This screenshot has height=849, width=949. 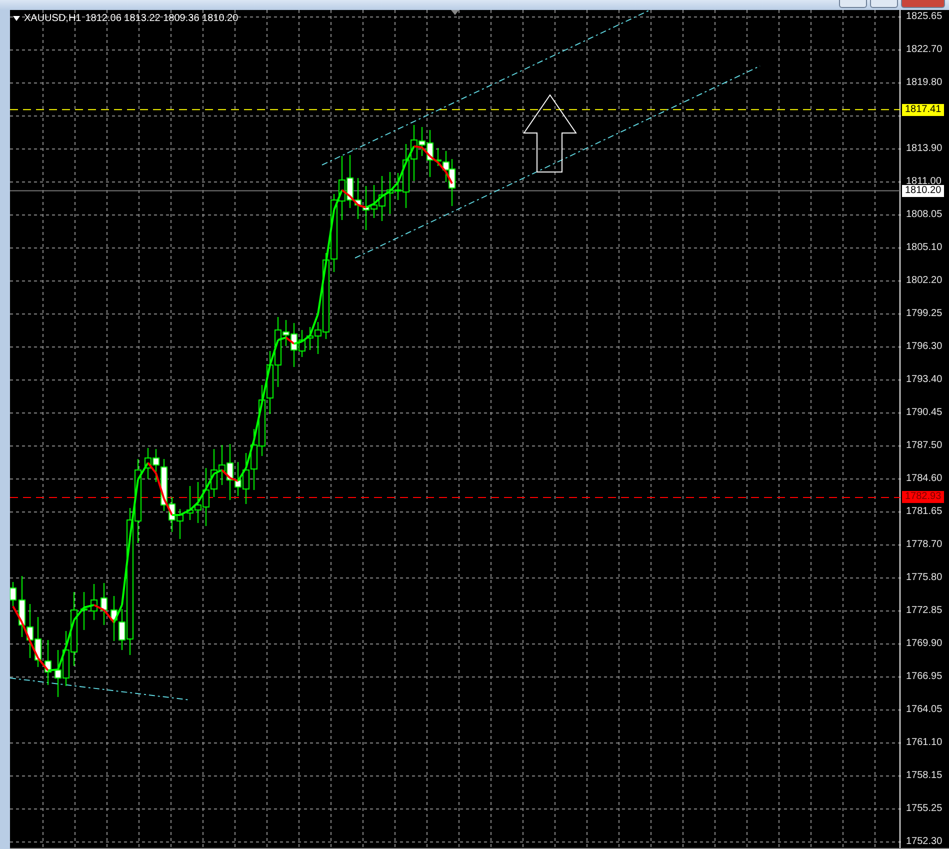 What do you see at coordinates (923, 149) in the screenshot?
I see `price-axis-label: 1813.90` at bounding box center [923, 149].